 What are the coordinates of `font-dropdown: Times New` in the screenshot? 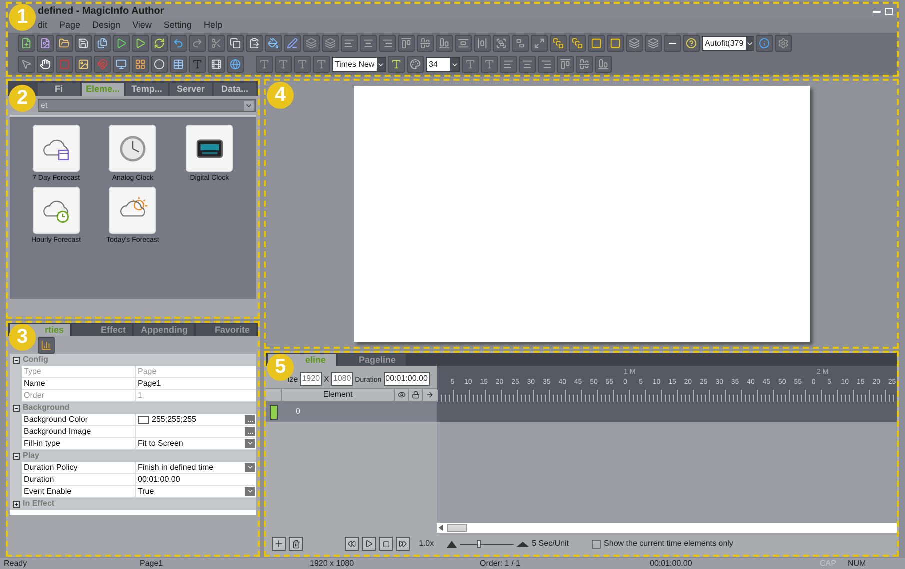 It's located at (359, 64).